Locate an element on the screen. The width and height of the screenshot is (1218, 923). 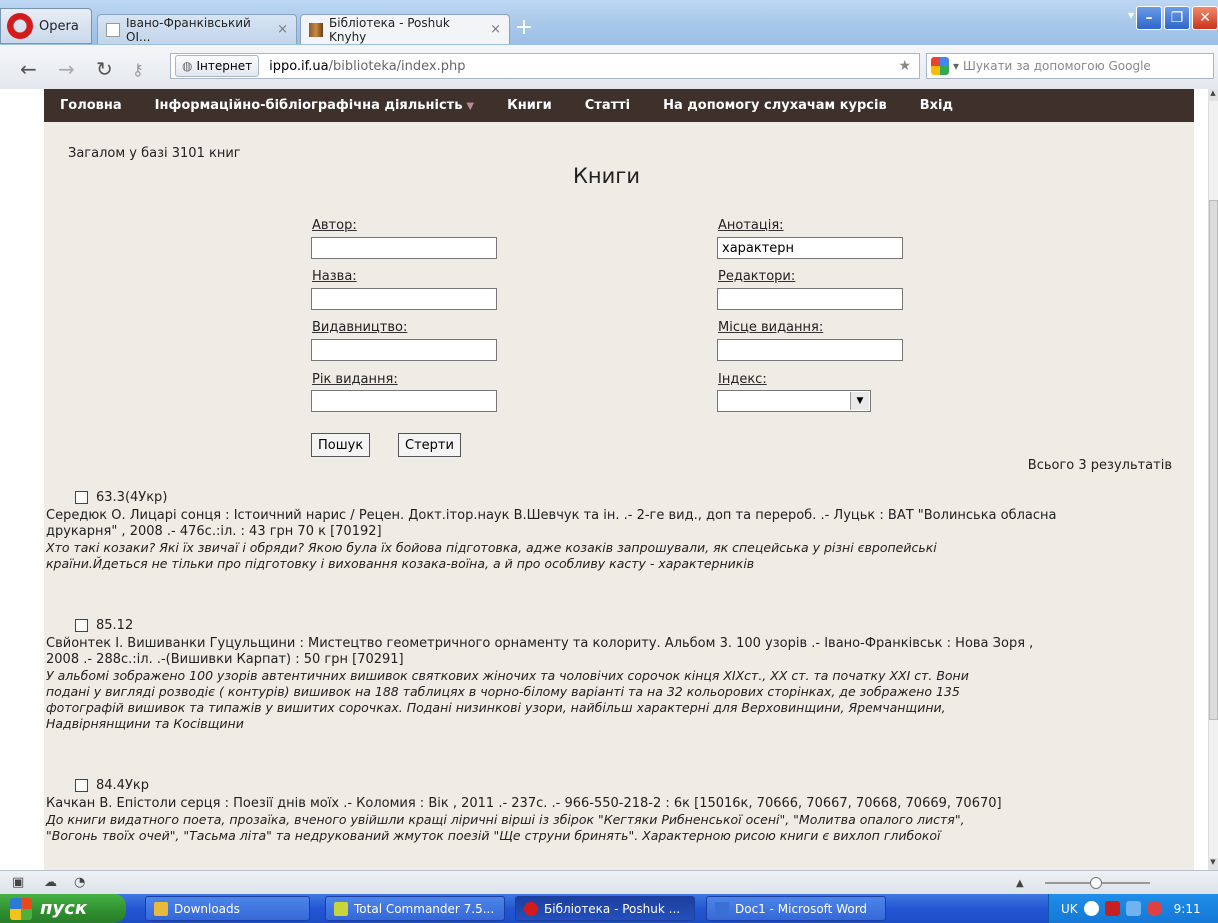
bookmark-star-icon: ★ is located at coordinates (904, 66).